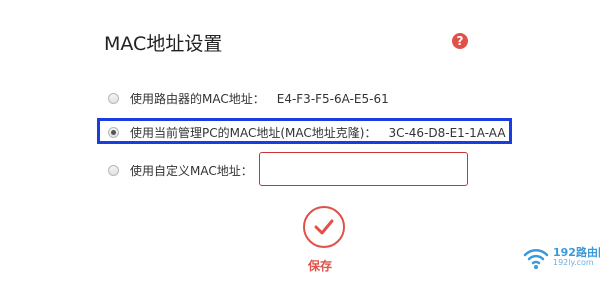  I want to click on option-router-mac: 使用路由器的MAC地址： E4-F3-F5-6A-E5-61, so click(248, 98).